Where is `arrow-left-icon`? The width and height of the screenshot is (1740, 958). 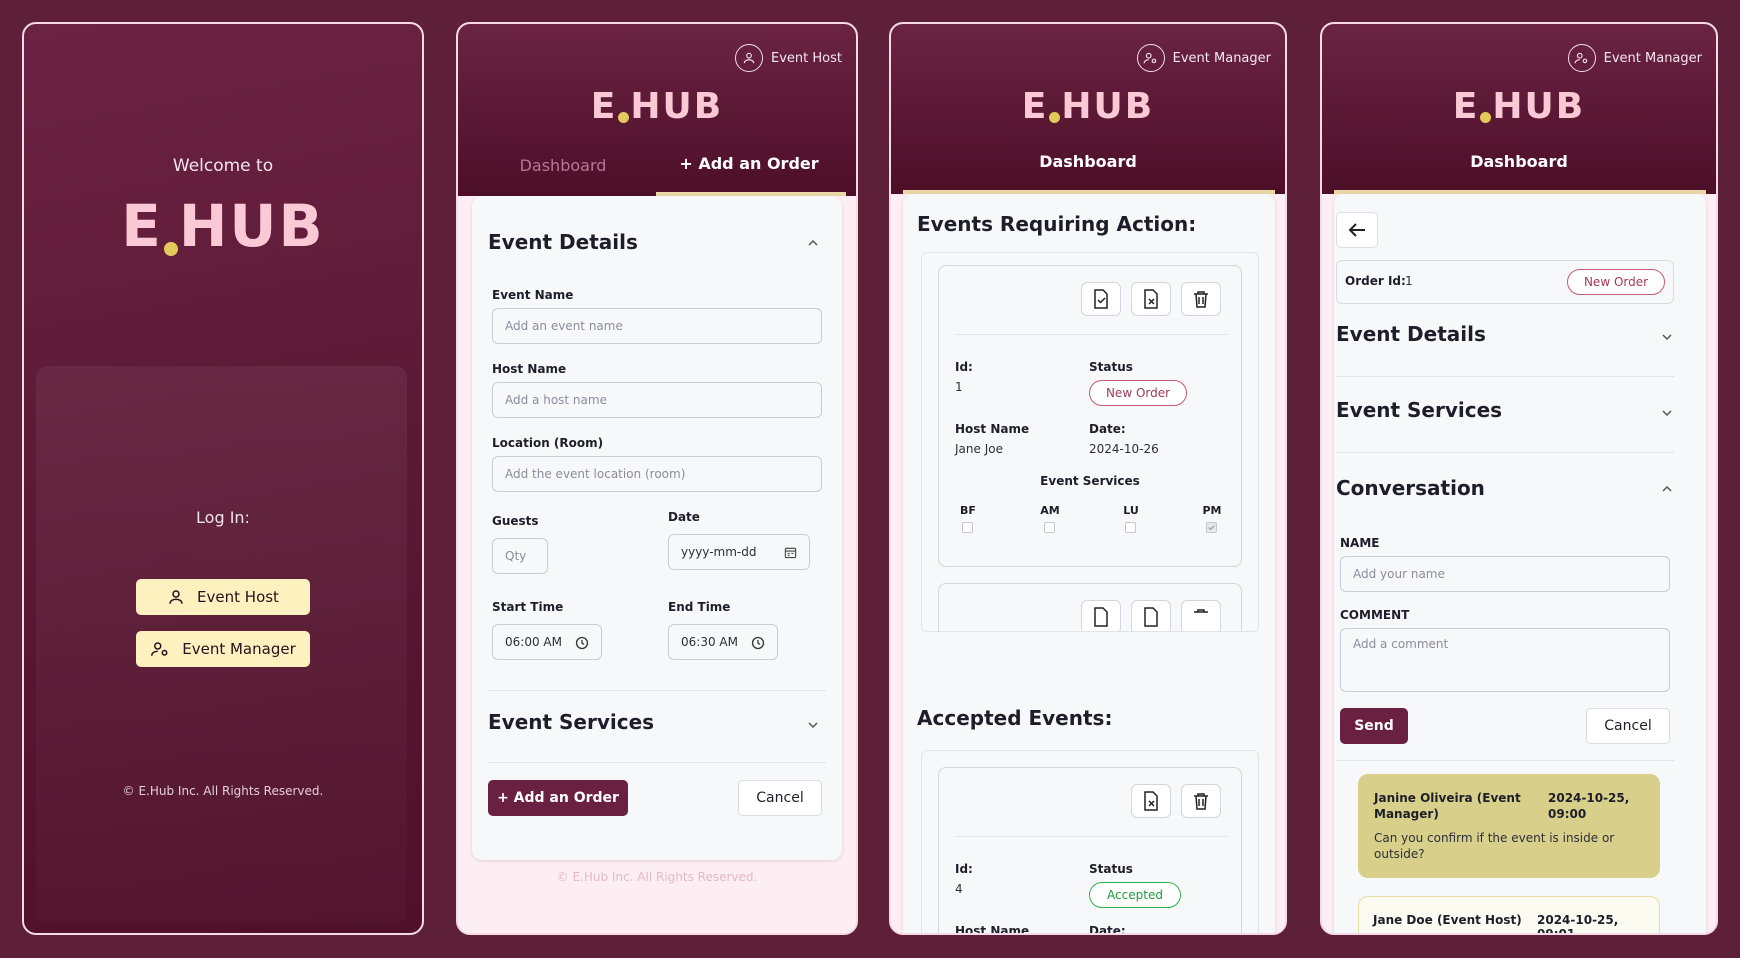 arrow-left-icon is located at coordinates (1356, 230).